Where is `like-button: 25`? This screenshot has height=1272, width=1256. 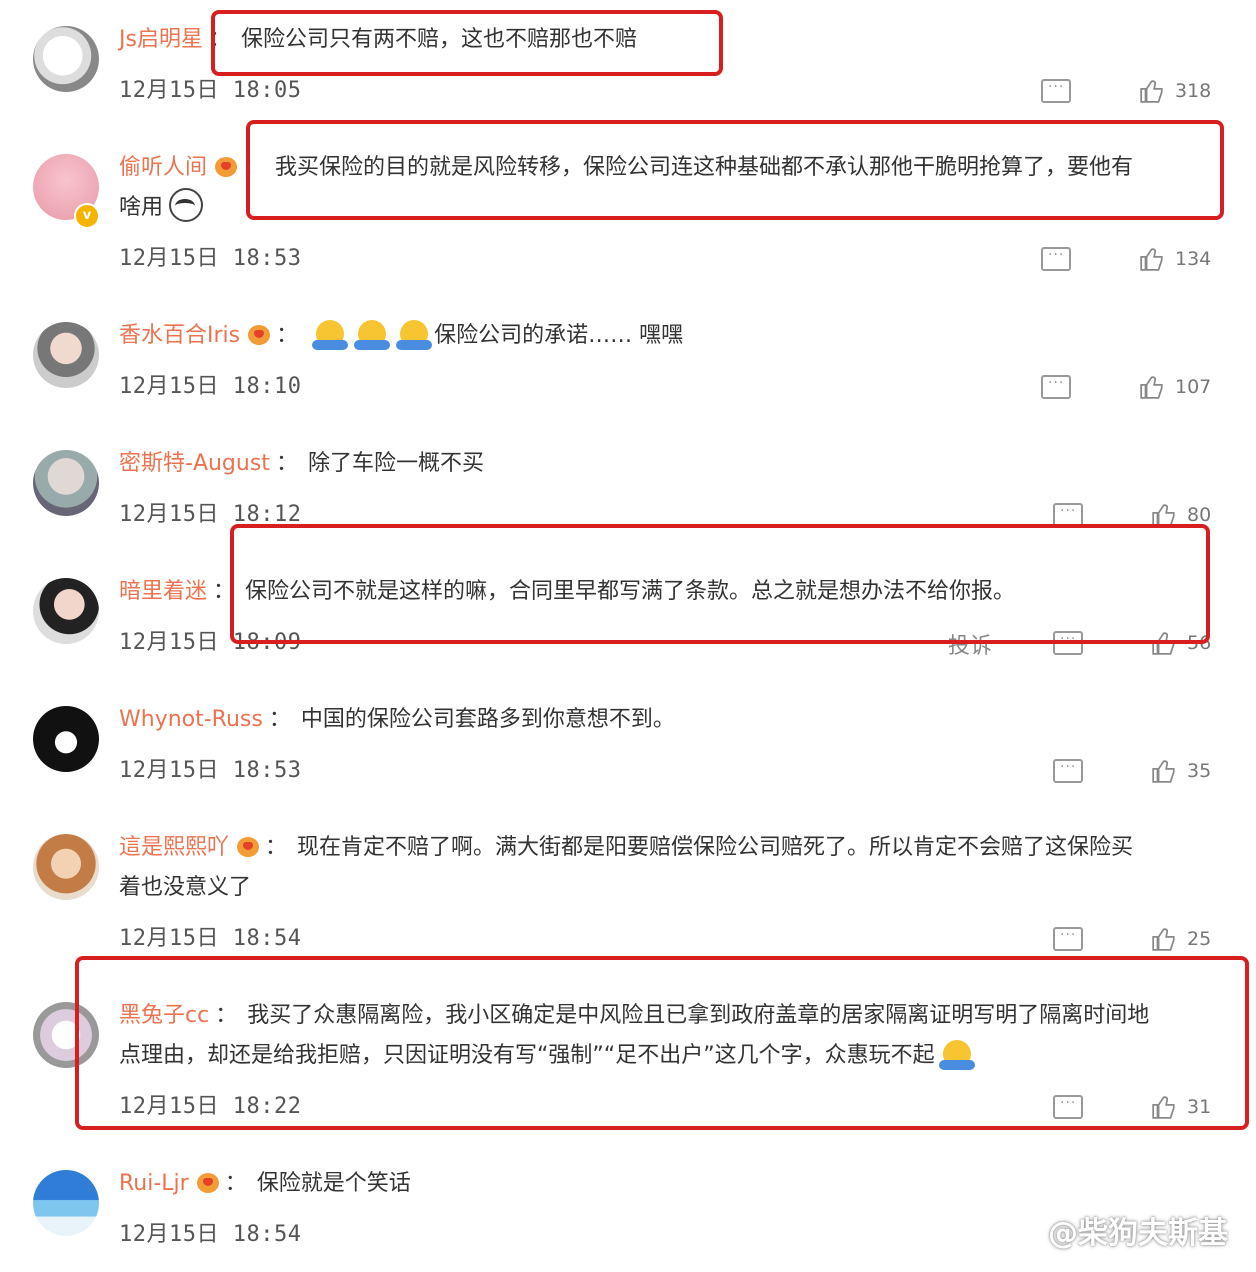
like-button: 25 is located at coordinates (1181, 939).